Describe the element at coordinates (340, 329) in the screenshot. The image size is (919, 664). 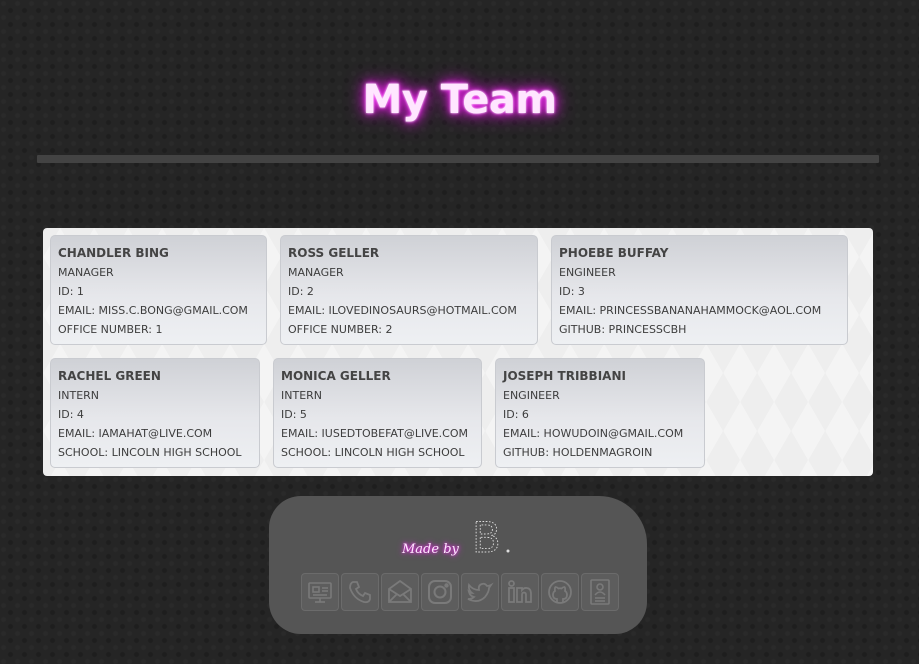
I see `employee-office: Office Number: 2` at that location.